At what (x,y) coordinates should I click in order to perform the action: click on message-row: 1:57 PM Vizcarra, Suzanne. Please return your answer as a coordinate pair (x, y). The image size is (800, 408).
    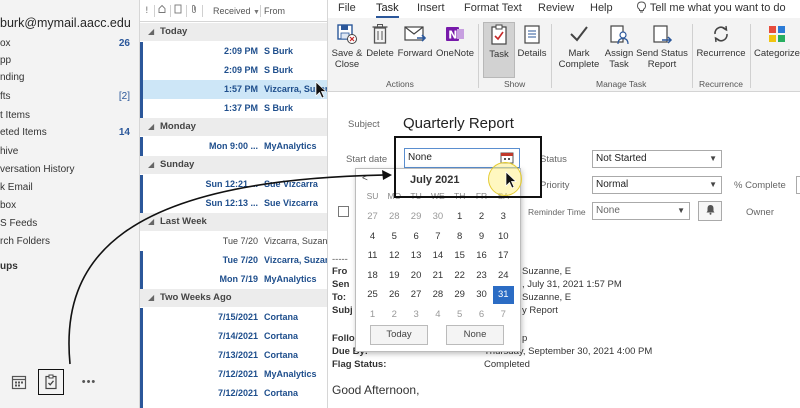
    Looking at the image, I should click on (233, 89).